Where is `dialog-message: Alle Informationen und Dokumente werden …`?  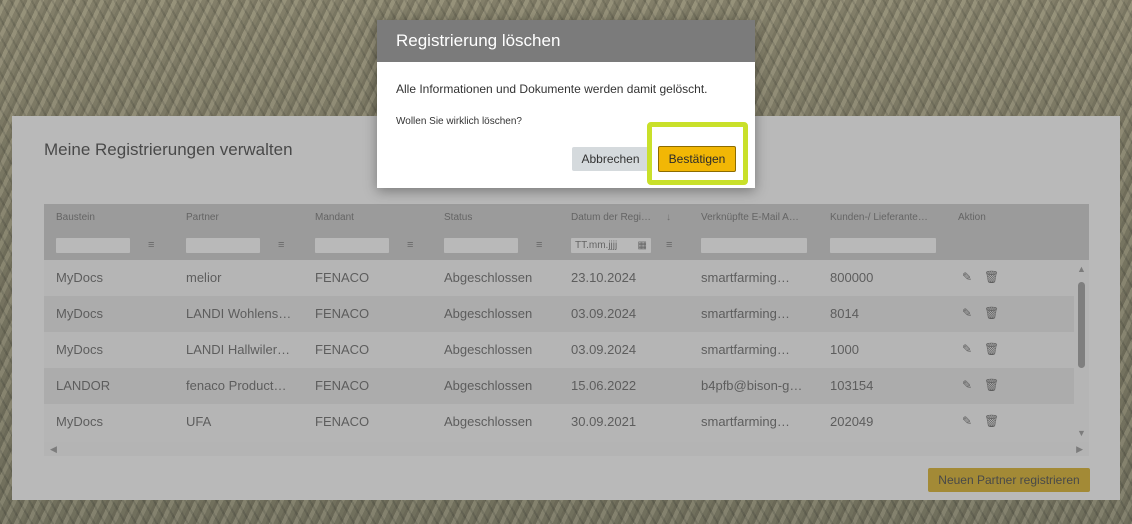 dialog-message: Alle Informationen und Dokumente werden … is located at coordinates (552, 89).